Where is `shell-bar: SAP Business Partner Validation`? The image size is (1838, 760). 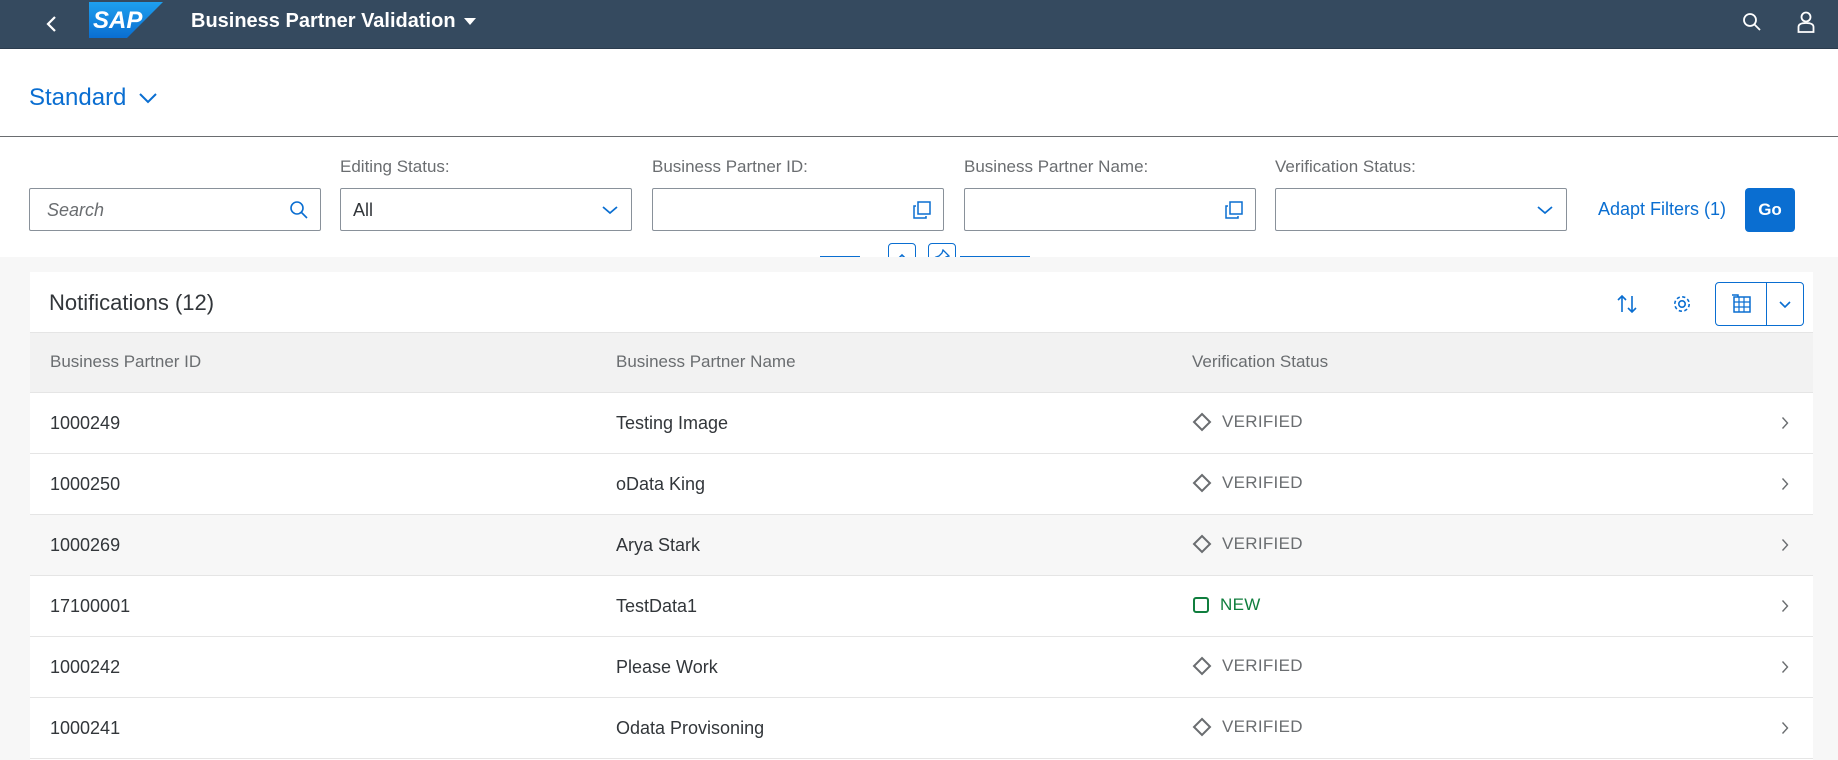
shell-bar: SAP Business Partner Validation is located at coordinates (919, 24).